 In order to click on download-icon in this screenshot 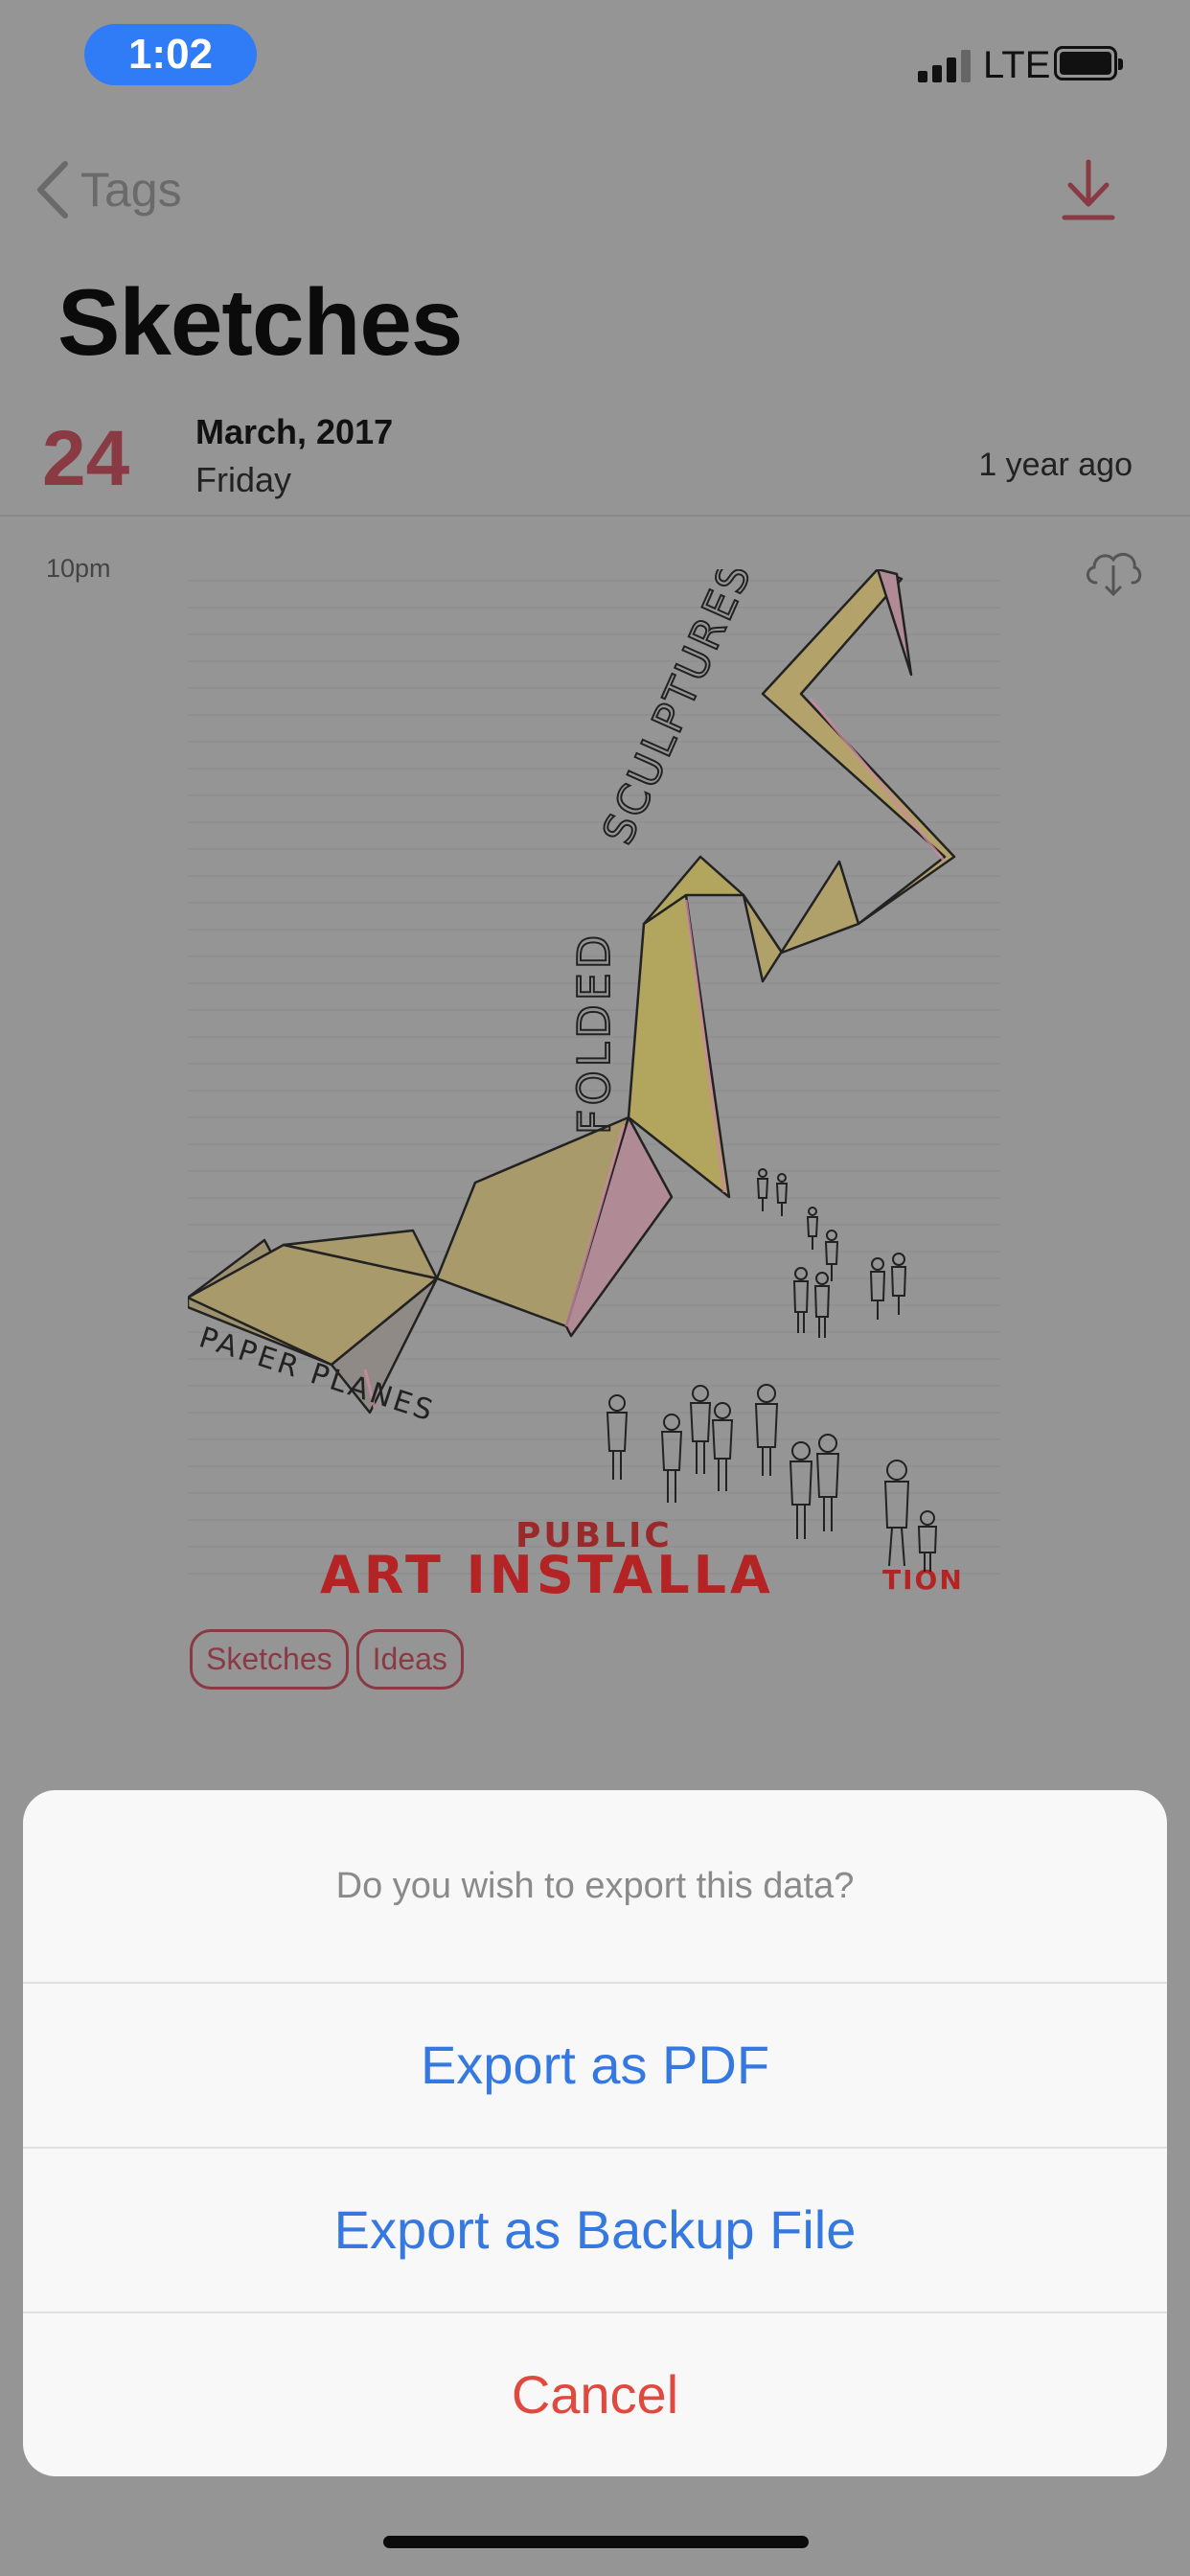, I will do `click(1089, 189)`.